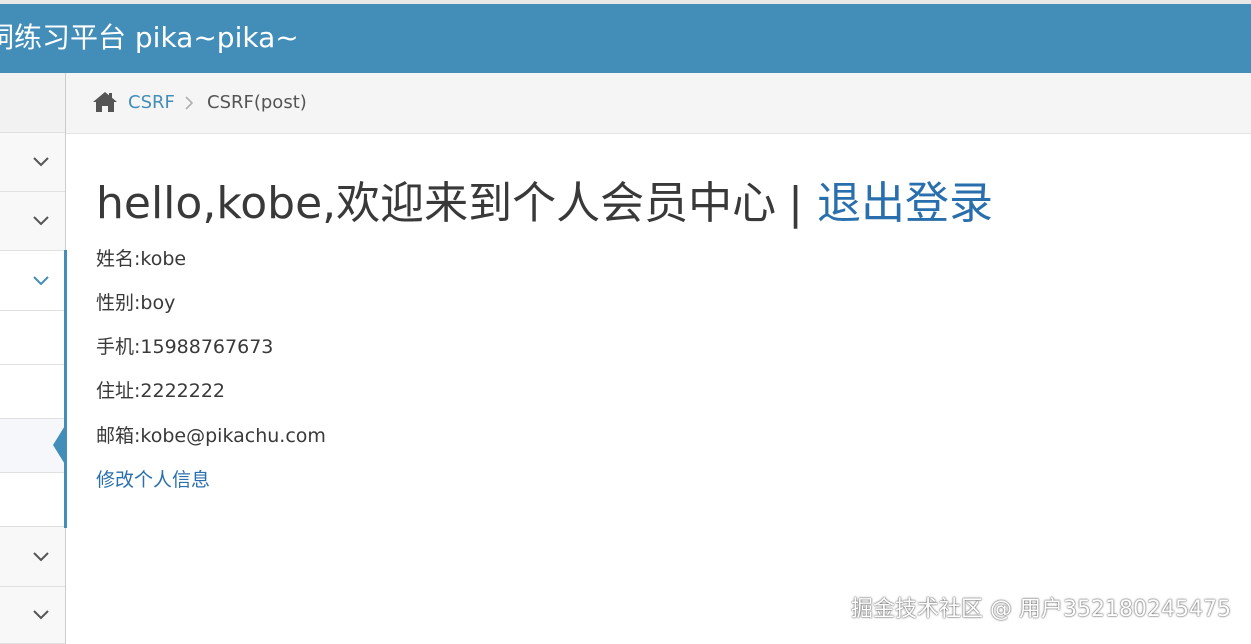 Image resolution: width=1251 pixels, height=644 pixels. What do you see at coordinates (153, 480) in the screenshot?
I see `edit-profile-link: 修改个人信息` at bounding box center [153, 480].